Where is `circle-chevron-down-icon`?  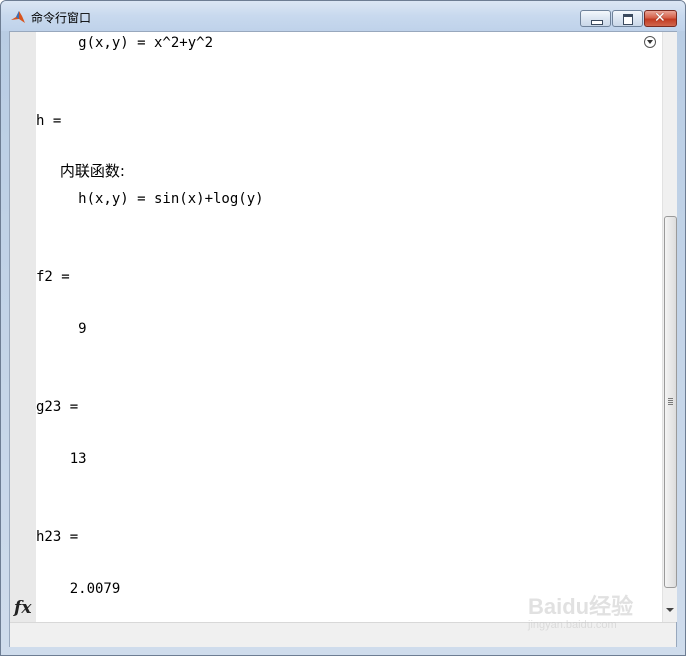
circle-chevron-down-icon is located at coordinates (650, 42).